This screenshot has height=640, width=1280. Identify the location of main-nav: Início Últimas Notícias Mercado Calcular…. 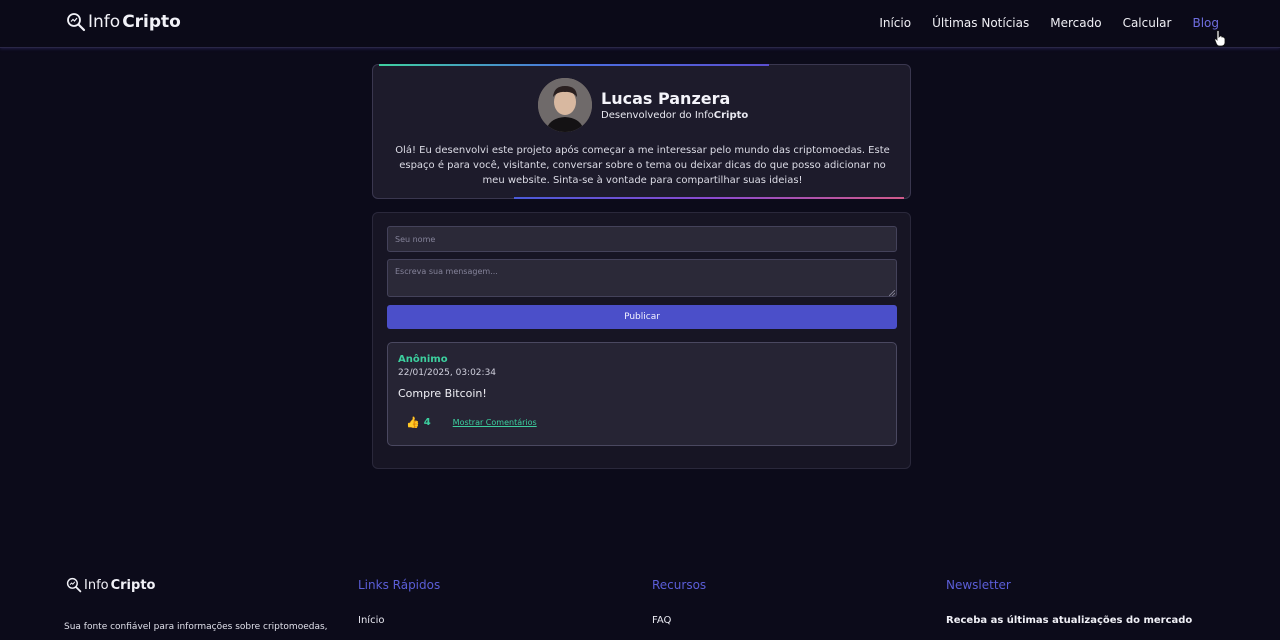
(1049, 23).